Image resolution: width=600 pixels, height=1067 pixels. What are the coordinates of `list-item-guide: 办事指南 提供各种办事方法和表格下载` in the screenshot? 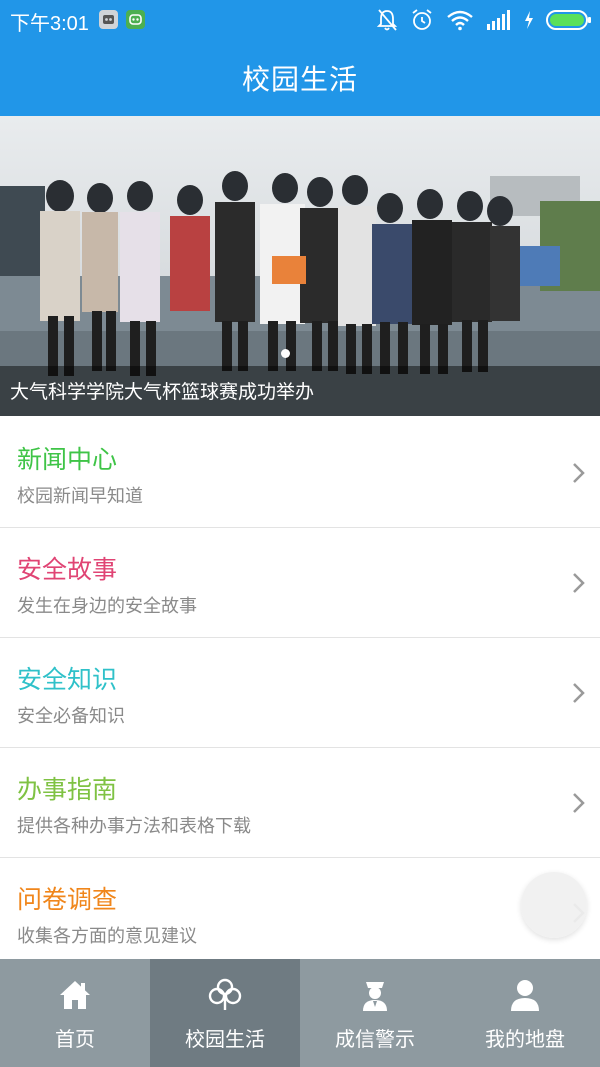 It's located at (300, 803).